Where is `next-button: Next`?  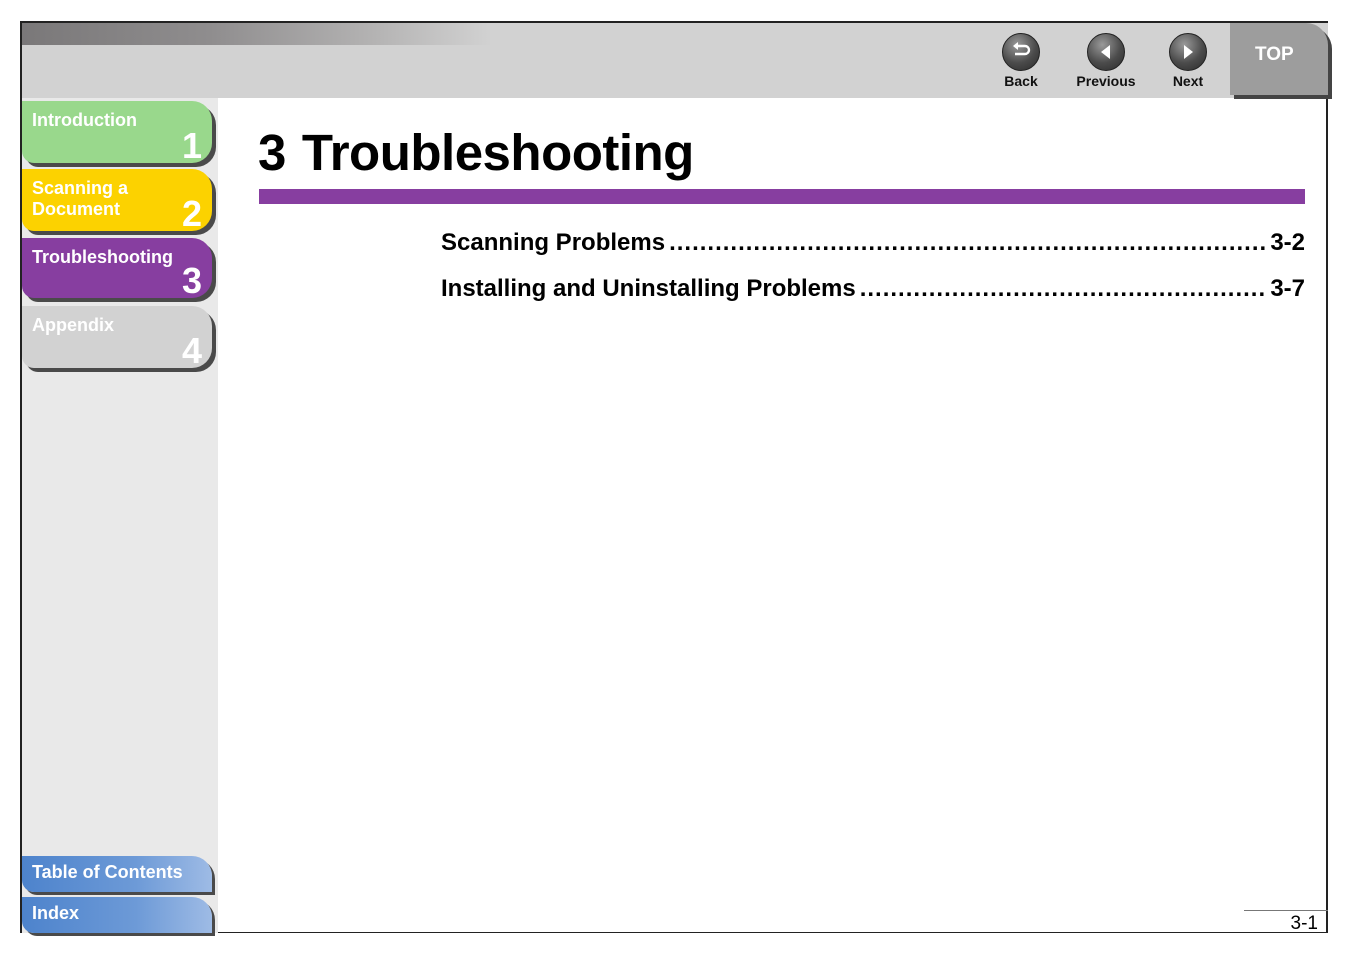 next-button: Next is located at coordinates (1188, 61).